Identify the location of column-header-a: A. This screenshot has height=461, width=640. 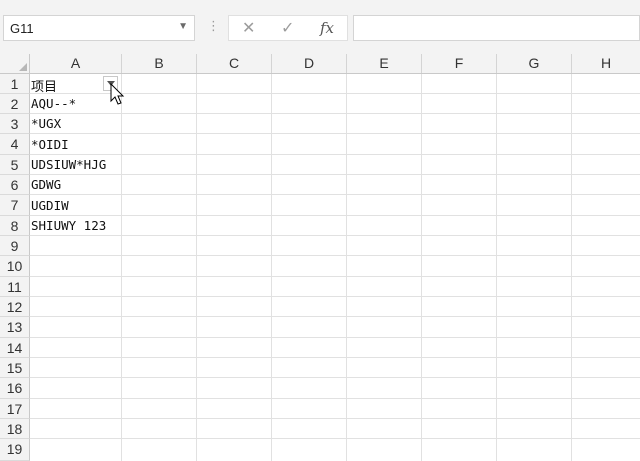
(76, 63).